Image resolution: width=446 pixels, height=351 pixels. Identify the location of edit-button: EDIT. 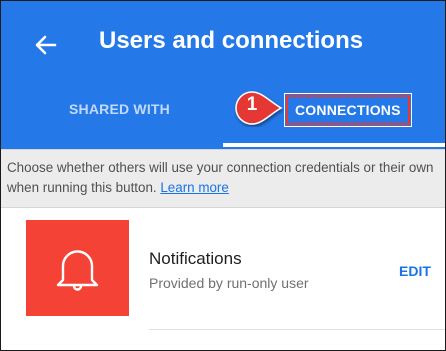
(415, 271).